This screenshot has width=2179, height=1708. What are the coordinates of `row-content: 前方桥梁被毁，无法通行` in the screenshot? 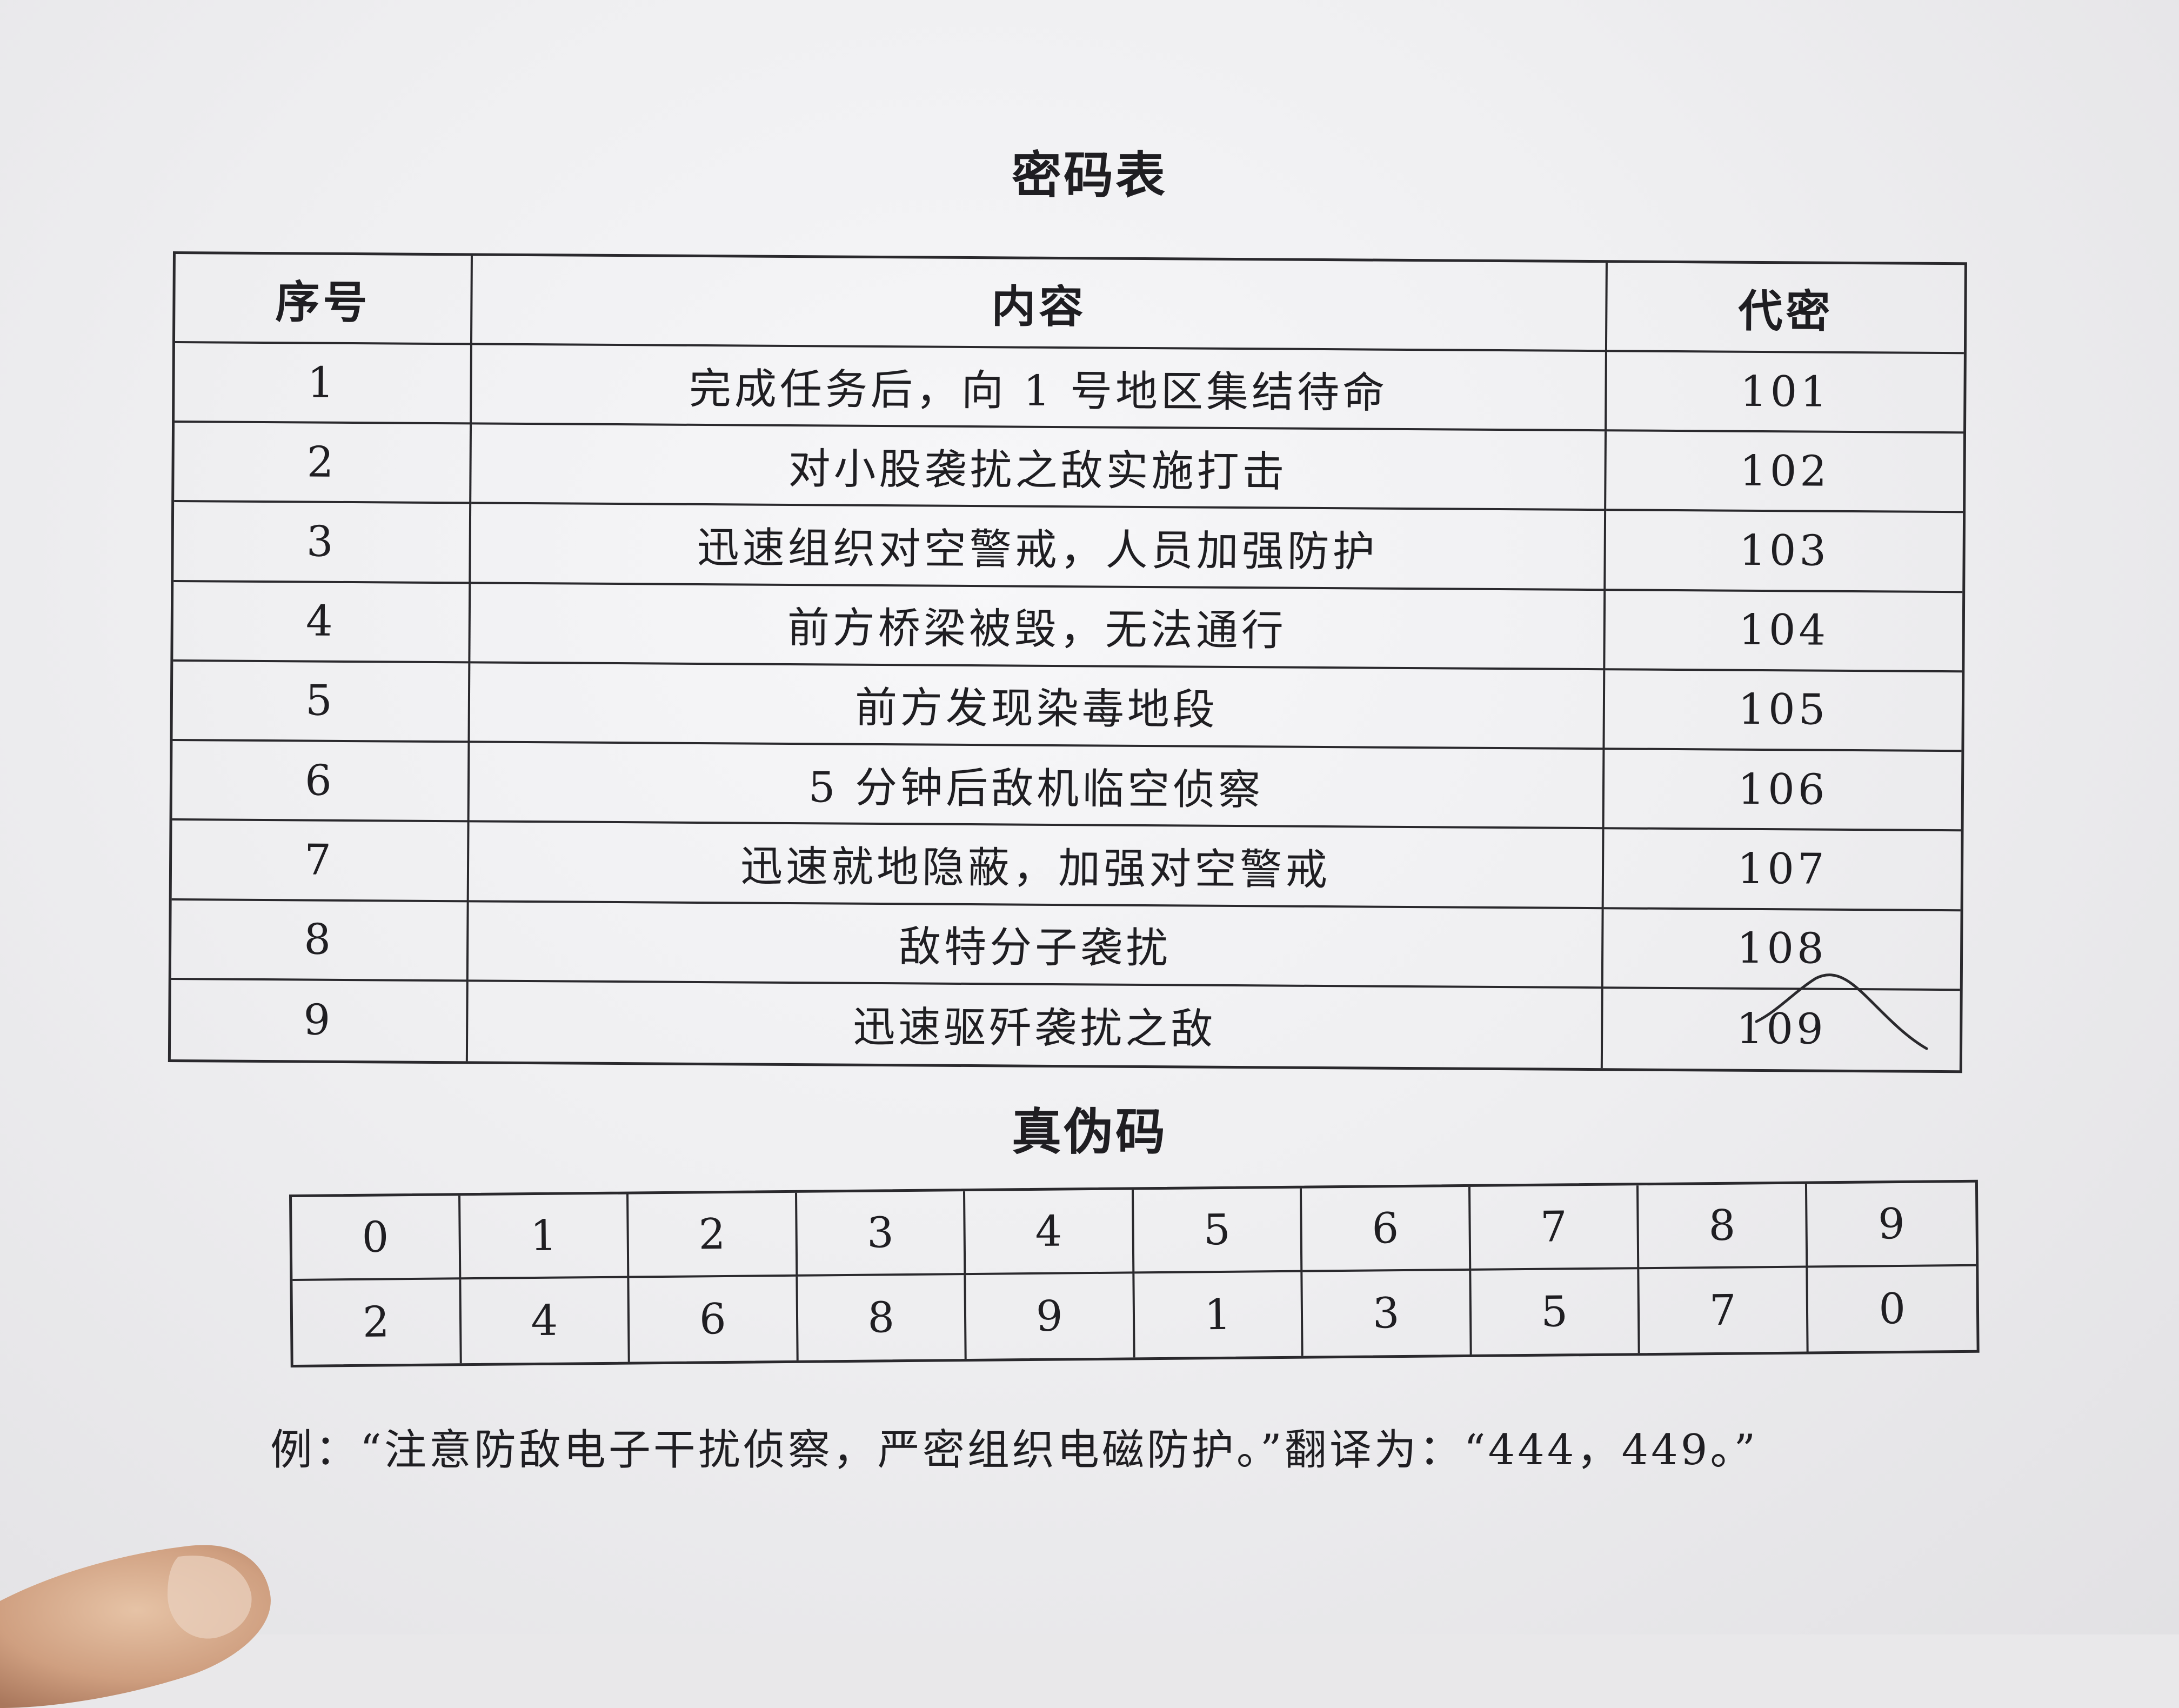 It's located at (1038, 627).